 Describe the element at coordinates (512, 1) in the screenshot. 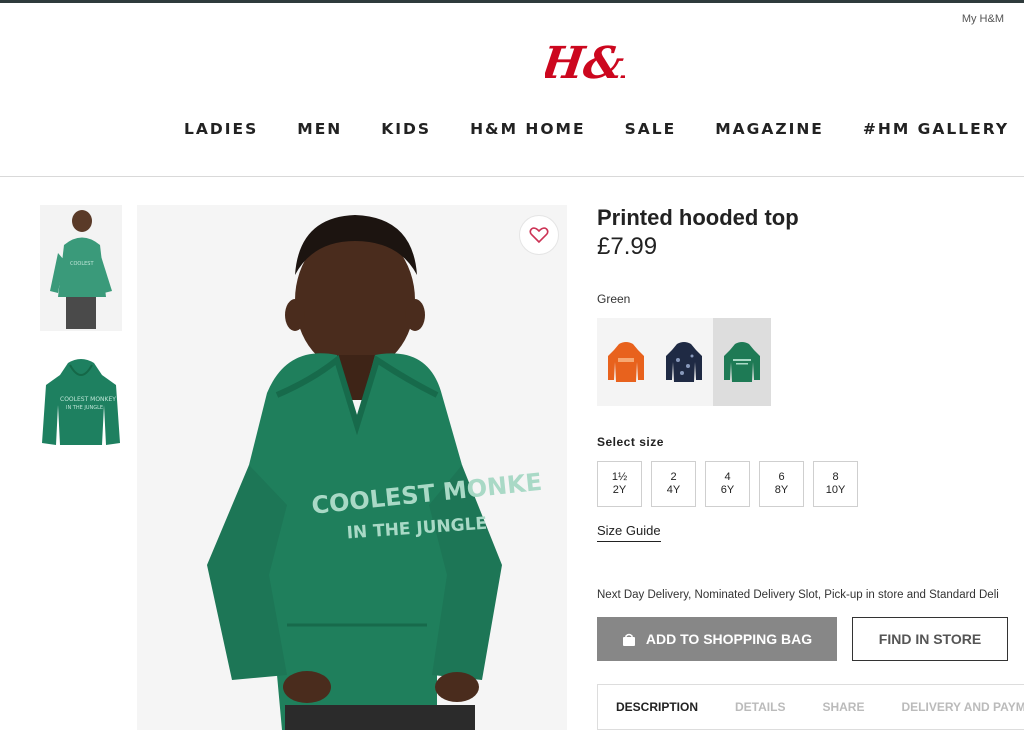

I see `top-bar` at that location.